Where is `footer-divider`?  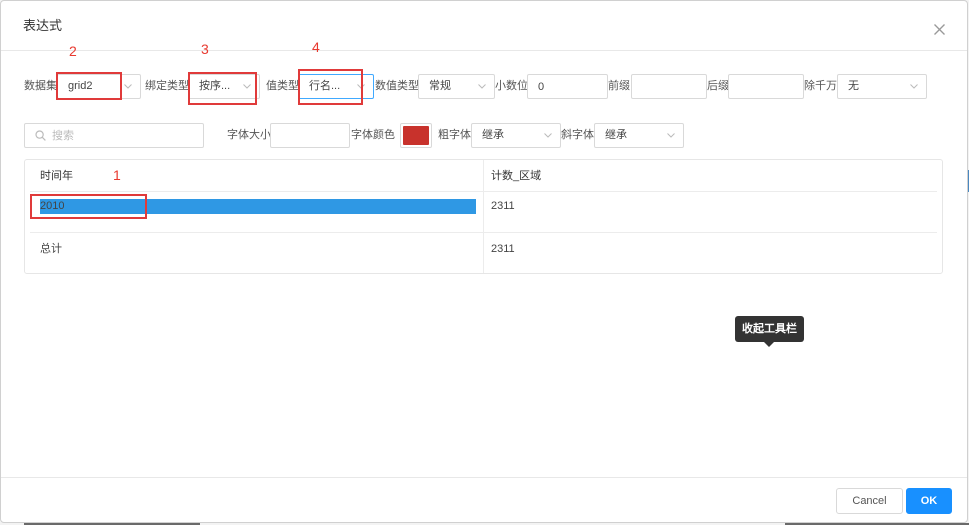
footer-divider is located at coordinates (484, 477).